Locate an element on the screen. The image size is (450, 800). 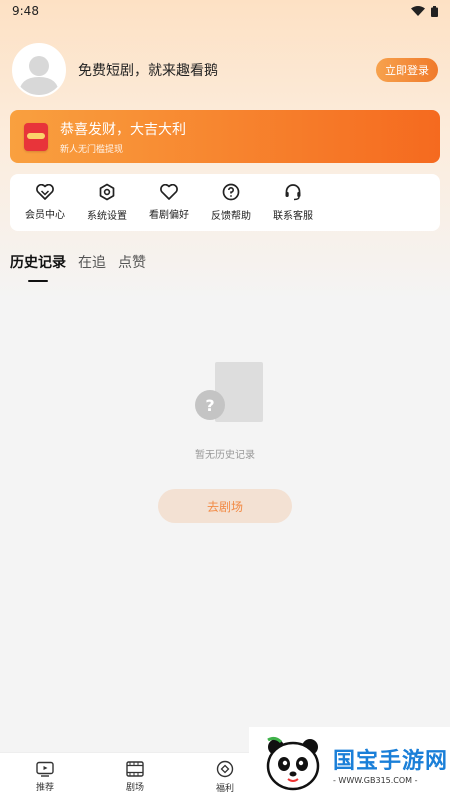
nav-item-theater: 剧场 is located at coordinates (135, 776).